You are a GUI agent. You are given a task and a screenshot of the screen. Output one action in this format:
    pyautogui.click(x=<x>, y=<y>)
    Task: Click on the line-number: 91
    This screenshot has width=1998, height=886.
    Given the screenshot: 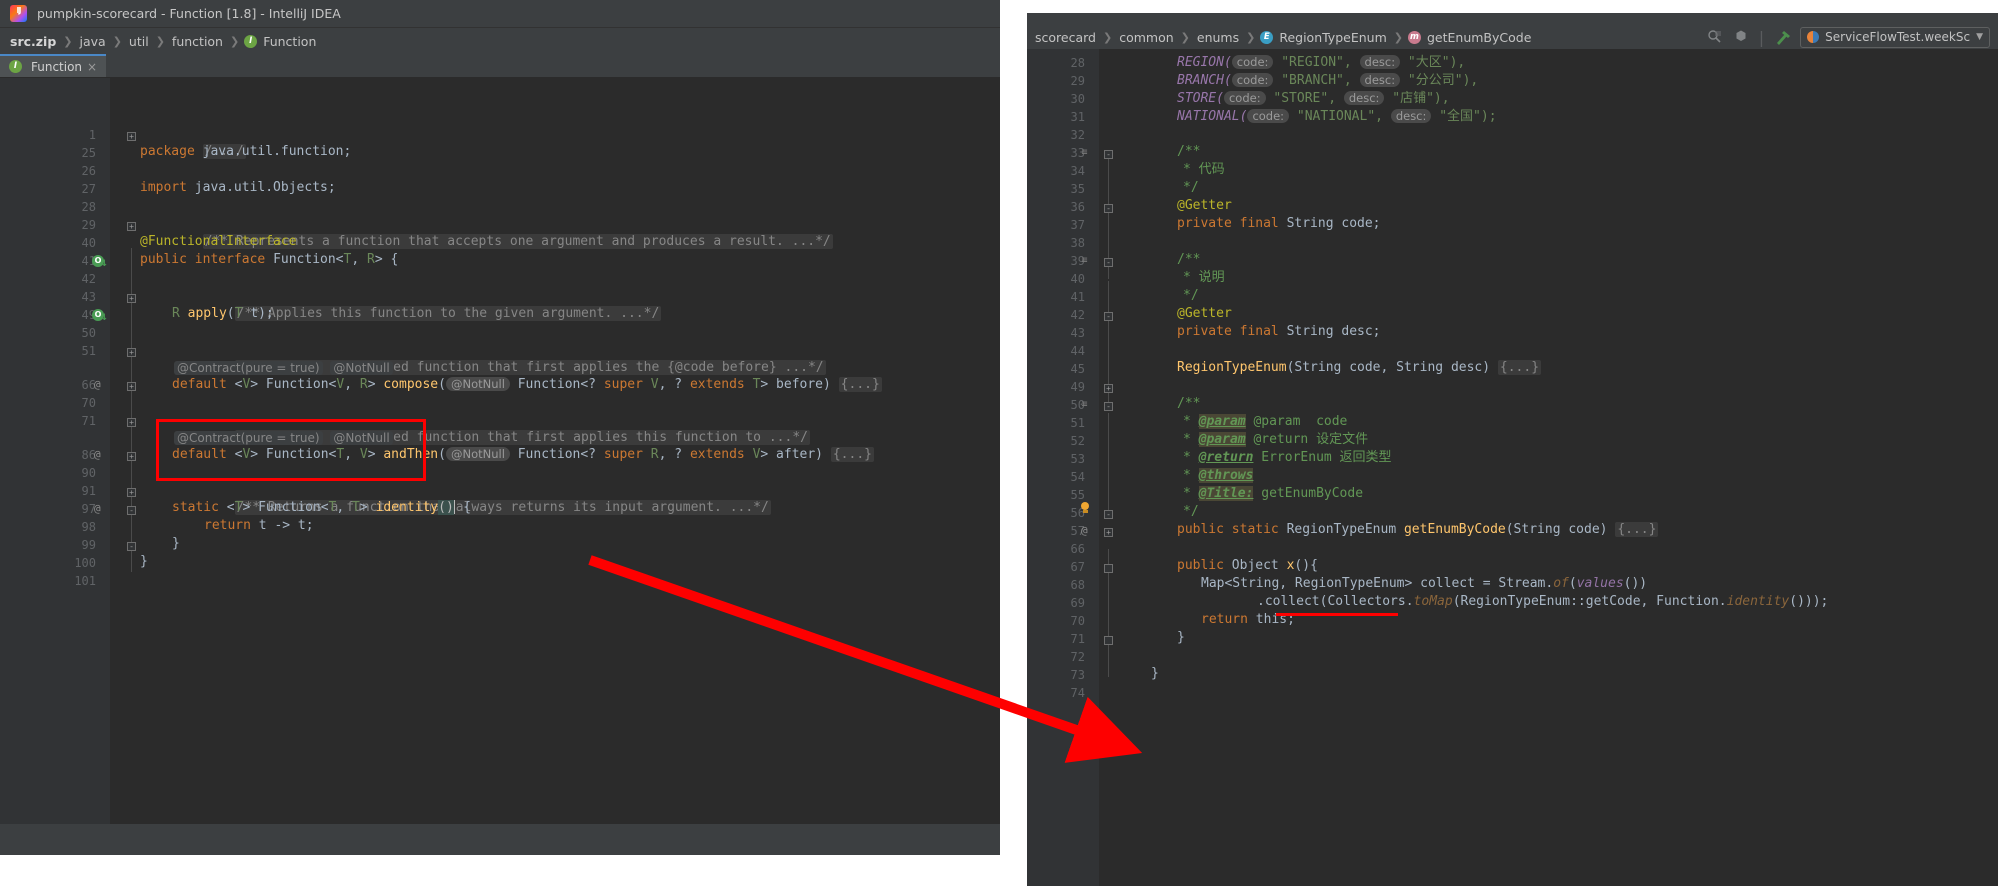 What is the action you would take?
    pyautogui.click(x=88, y=491)
    